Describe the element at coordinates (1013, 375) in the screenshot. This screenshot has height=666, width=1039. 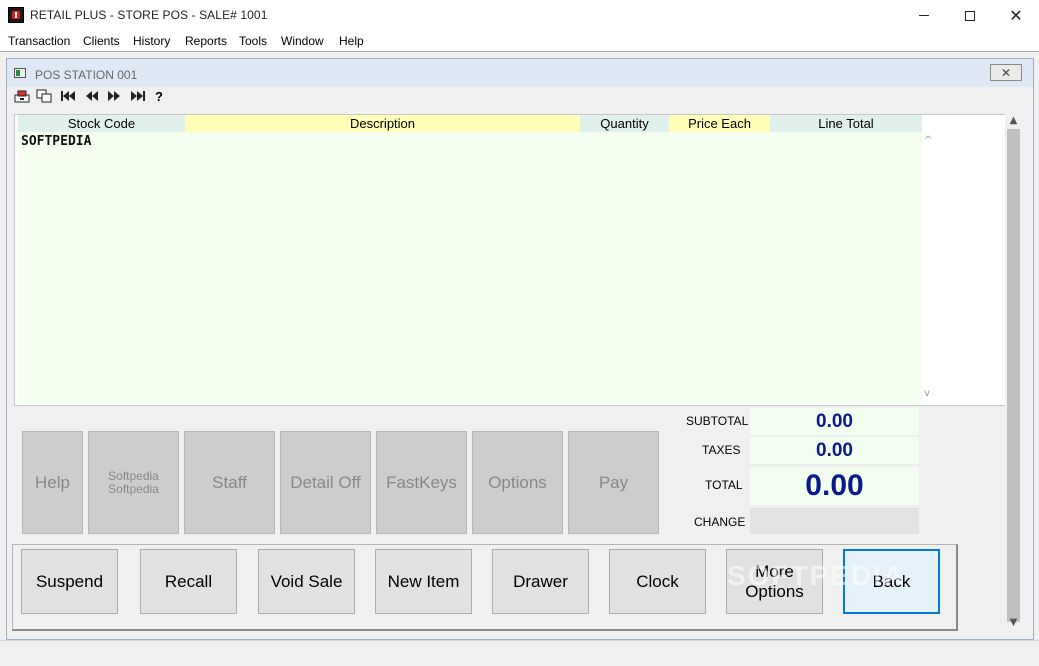
I see `scrollbar-thumb` at that location.